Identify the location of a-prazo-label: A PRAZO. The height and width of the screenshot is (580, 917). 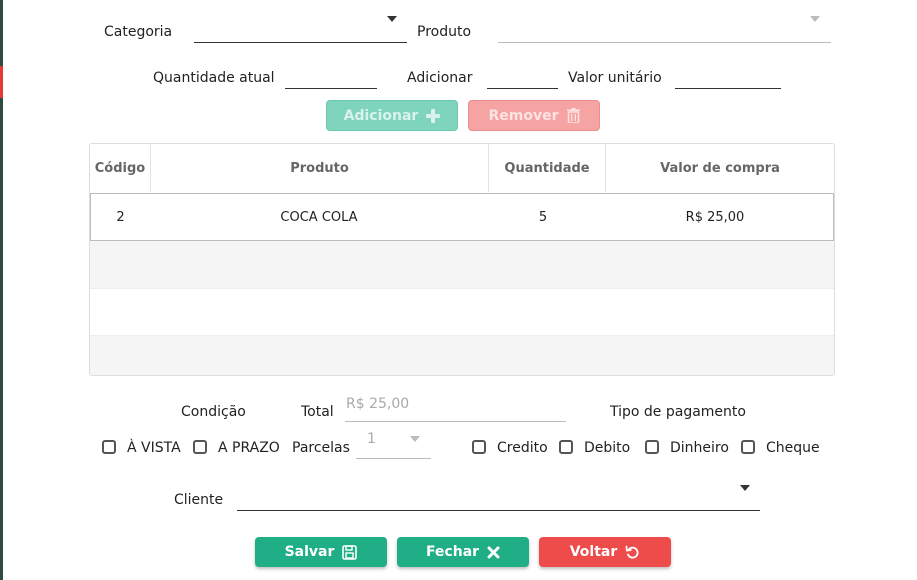
(249, 448).